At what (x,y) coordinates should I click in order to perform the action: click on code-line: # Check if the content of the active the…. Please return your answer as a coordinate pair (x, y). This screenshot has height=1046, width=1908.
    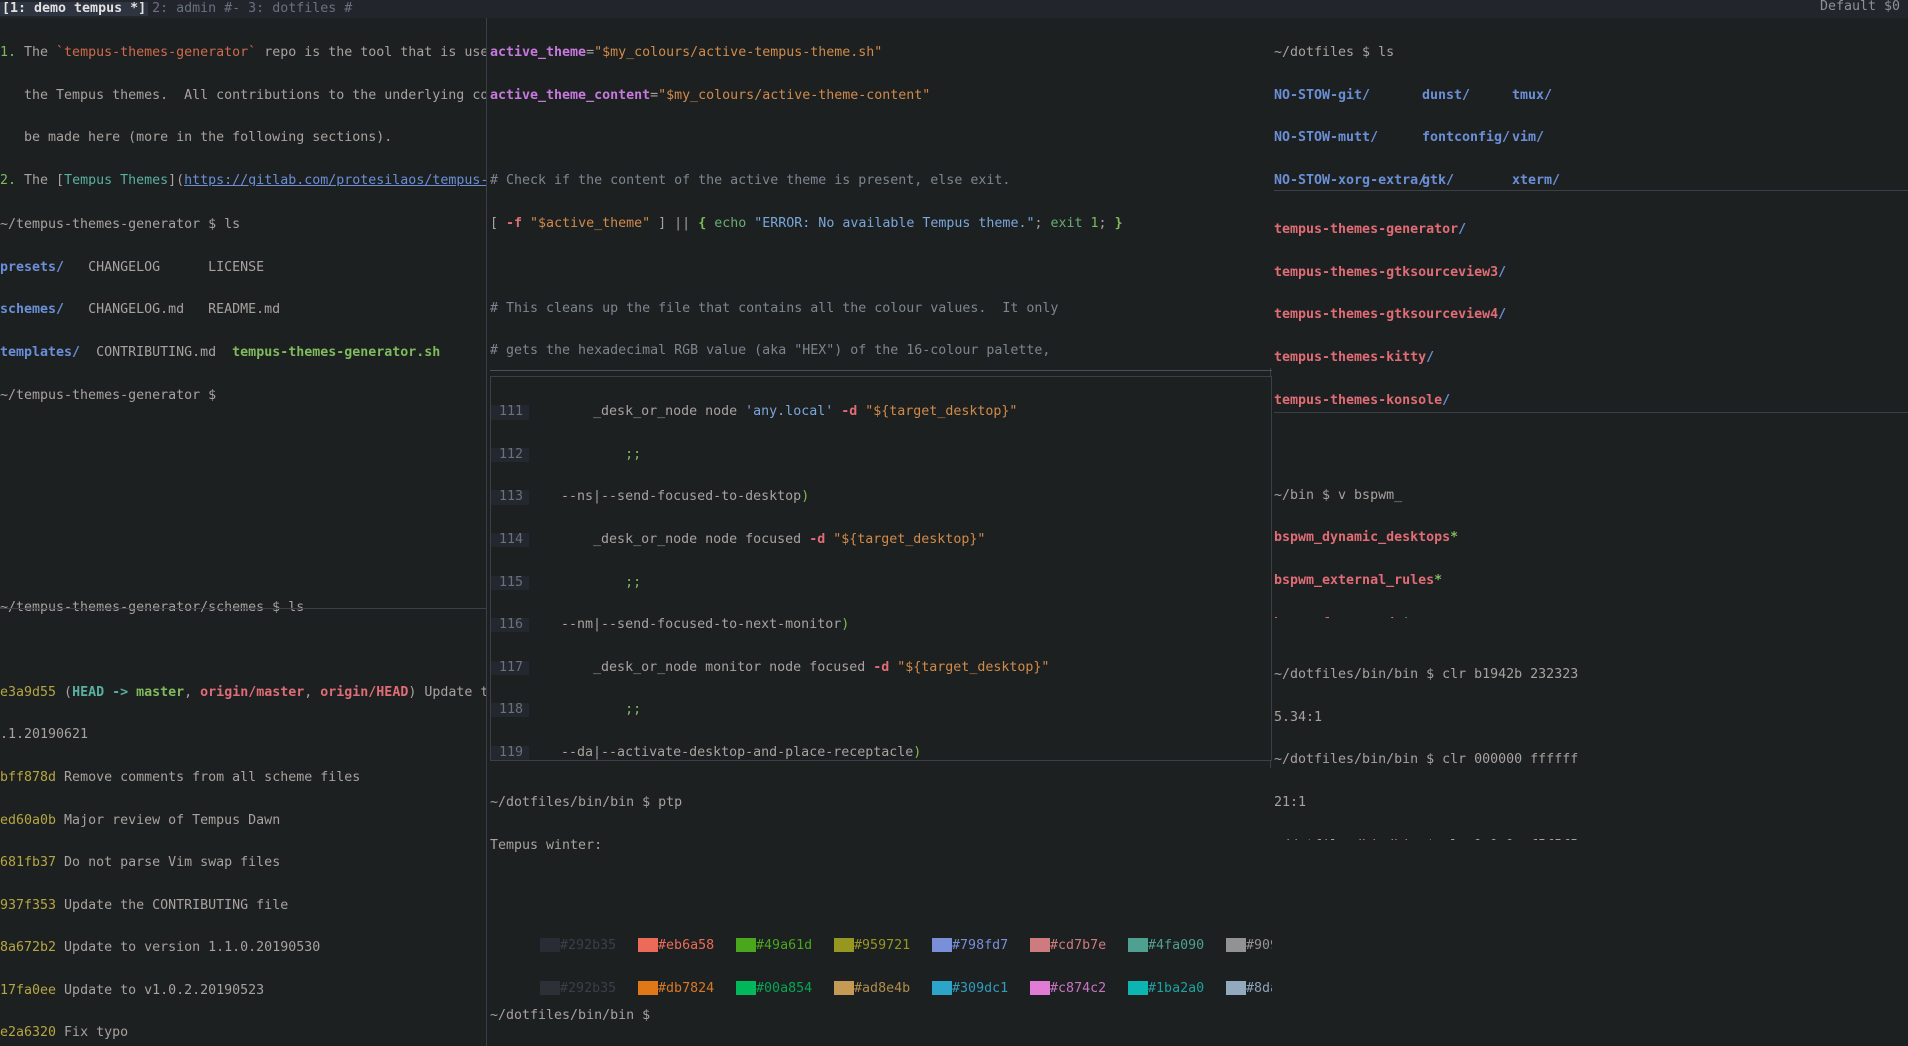
    Looking at the image, I should click on (750, 181).